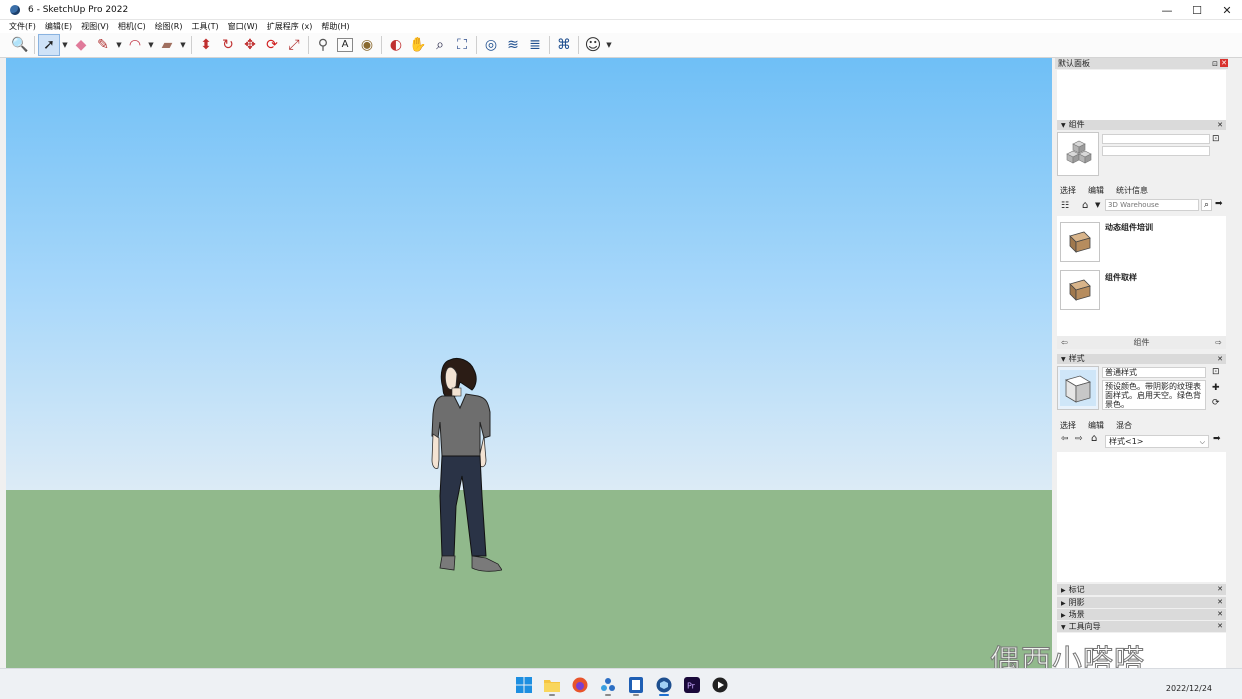  Describe the element at coordinates (335, 26) in the screenshot. I see `menu-help: 帮助(H)` at that location.